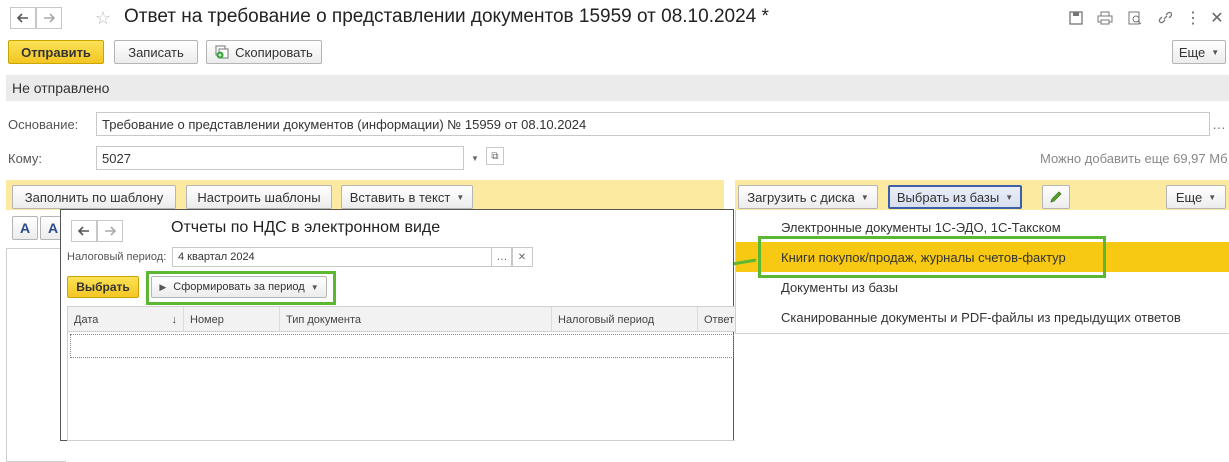 This screenshot has width=1229, height=462. I want to click on save-disk-icon, so click(1076, 18).